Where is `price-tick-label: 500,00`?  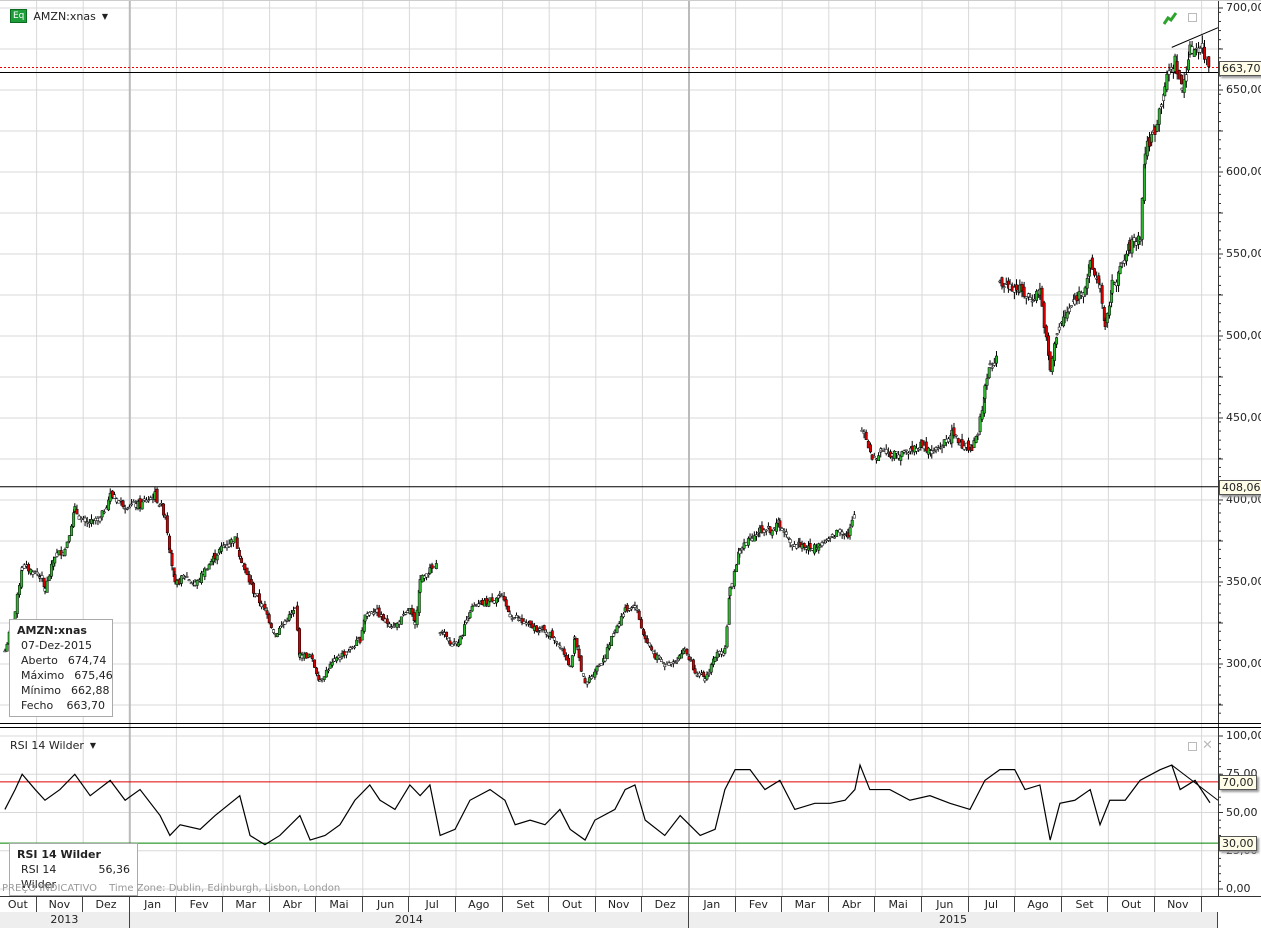 price-tick-label: 500,00 is located at coordinates (1243, 335).